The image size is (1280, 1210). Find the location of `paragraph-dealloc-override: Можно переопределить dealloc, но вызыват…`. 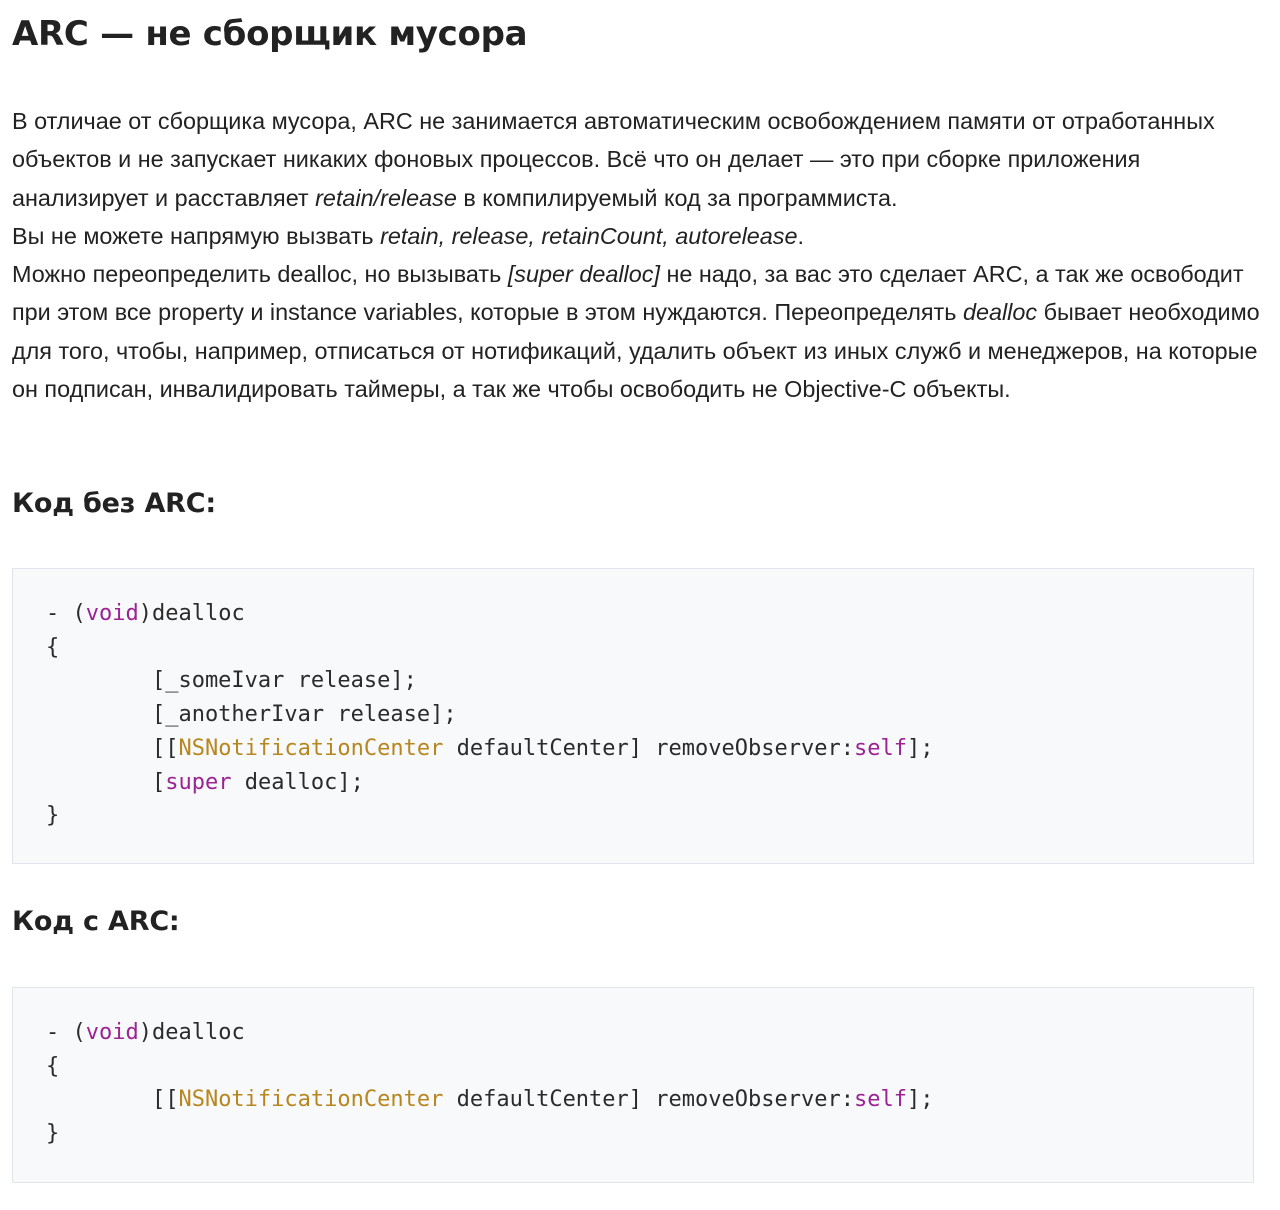

paragraph-dealloc-override: Можно переопределить dealloc, но вызыват… is located at coordinates (636, 332).